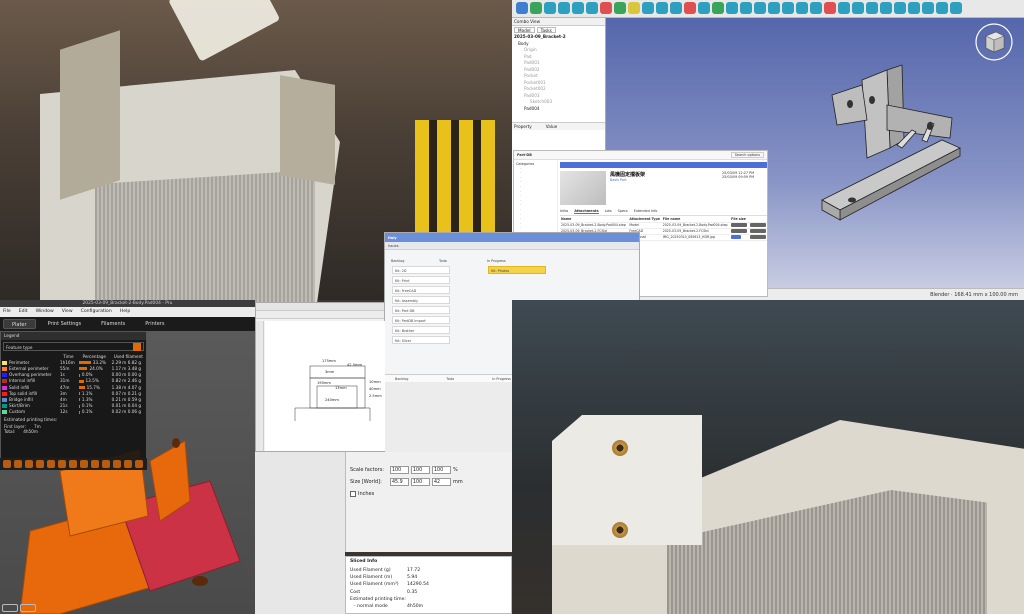 The height and width of the screenshot is (614, 1024). Describe the element at coordinates (662, 8) in the screenshot. I see `fillet-icon` at that location.